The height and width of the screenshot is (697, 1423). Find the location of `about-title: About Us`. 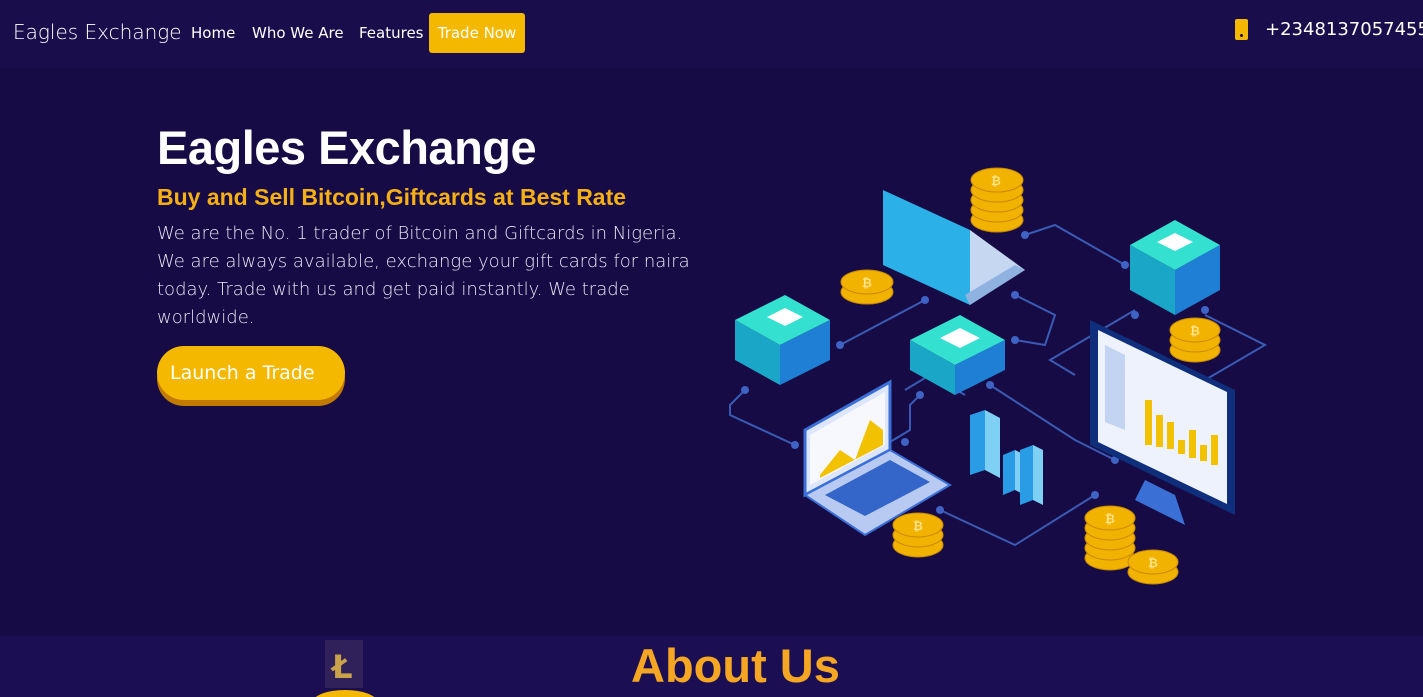

about-title: About Us is located at coordinates (735, 665).